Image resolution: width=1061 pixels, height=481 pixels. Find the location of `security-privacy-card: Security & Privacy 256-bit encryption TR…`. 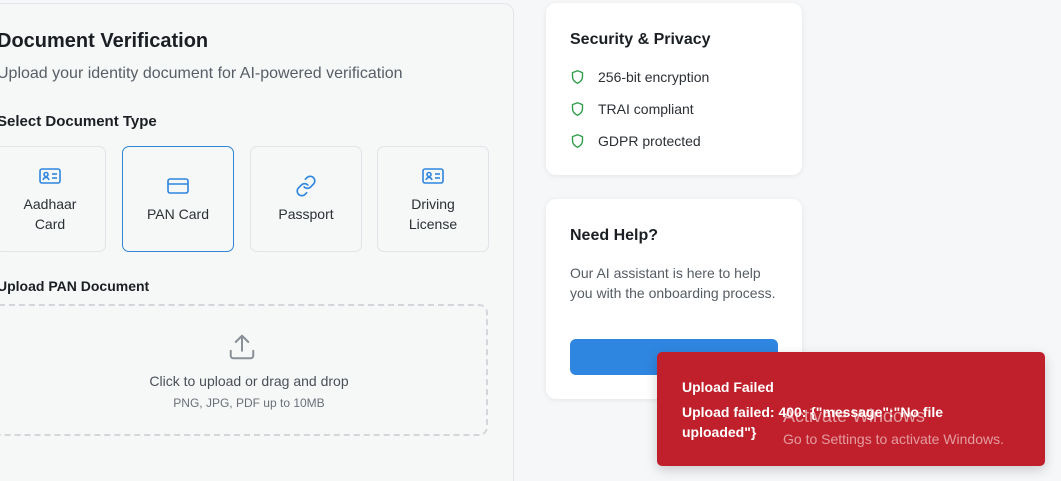

security-privacy-card: Security & Privacy 256-bit encryption TR… is located at coordinates (674, 89).